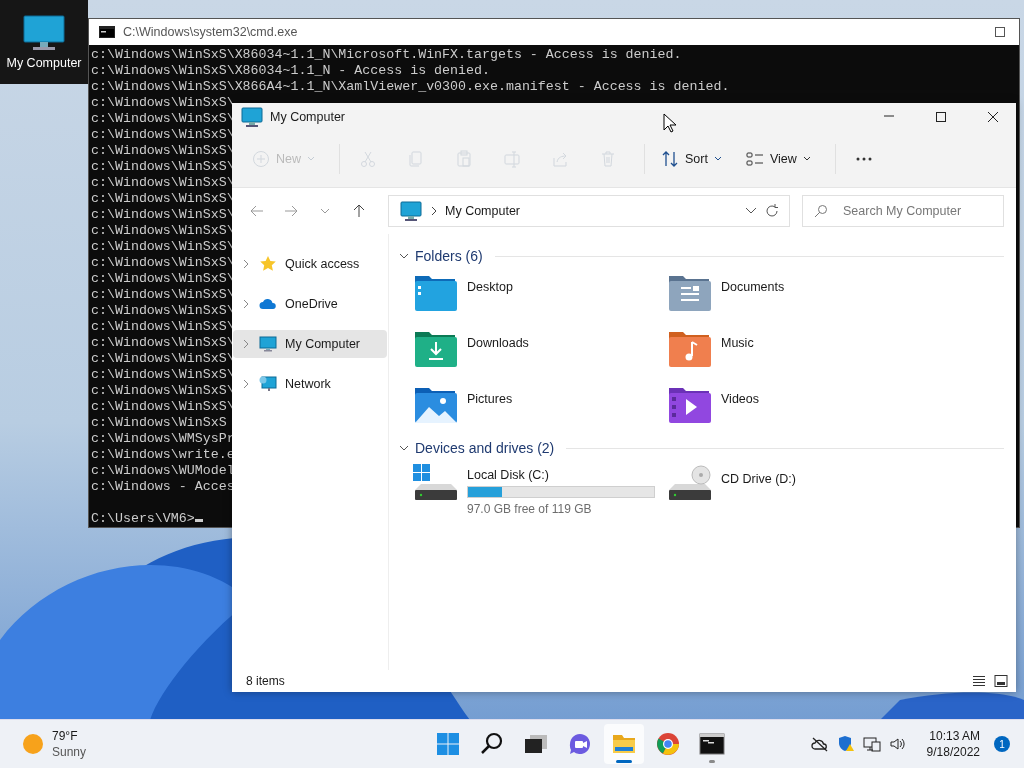 This screenshot has width=1024, height=768. I want to click on sort-button: Sort, so click(691, 159).